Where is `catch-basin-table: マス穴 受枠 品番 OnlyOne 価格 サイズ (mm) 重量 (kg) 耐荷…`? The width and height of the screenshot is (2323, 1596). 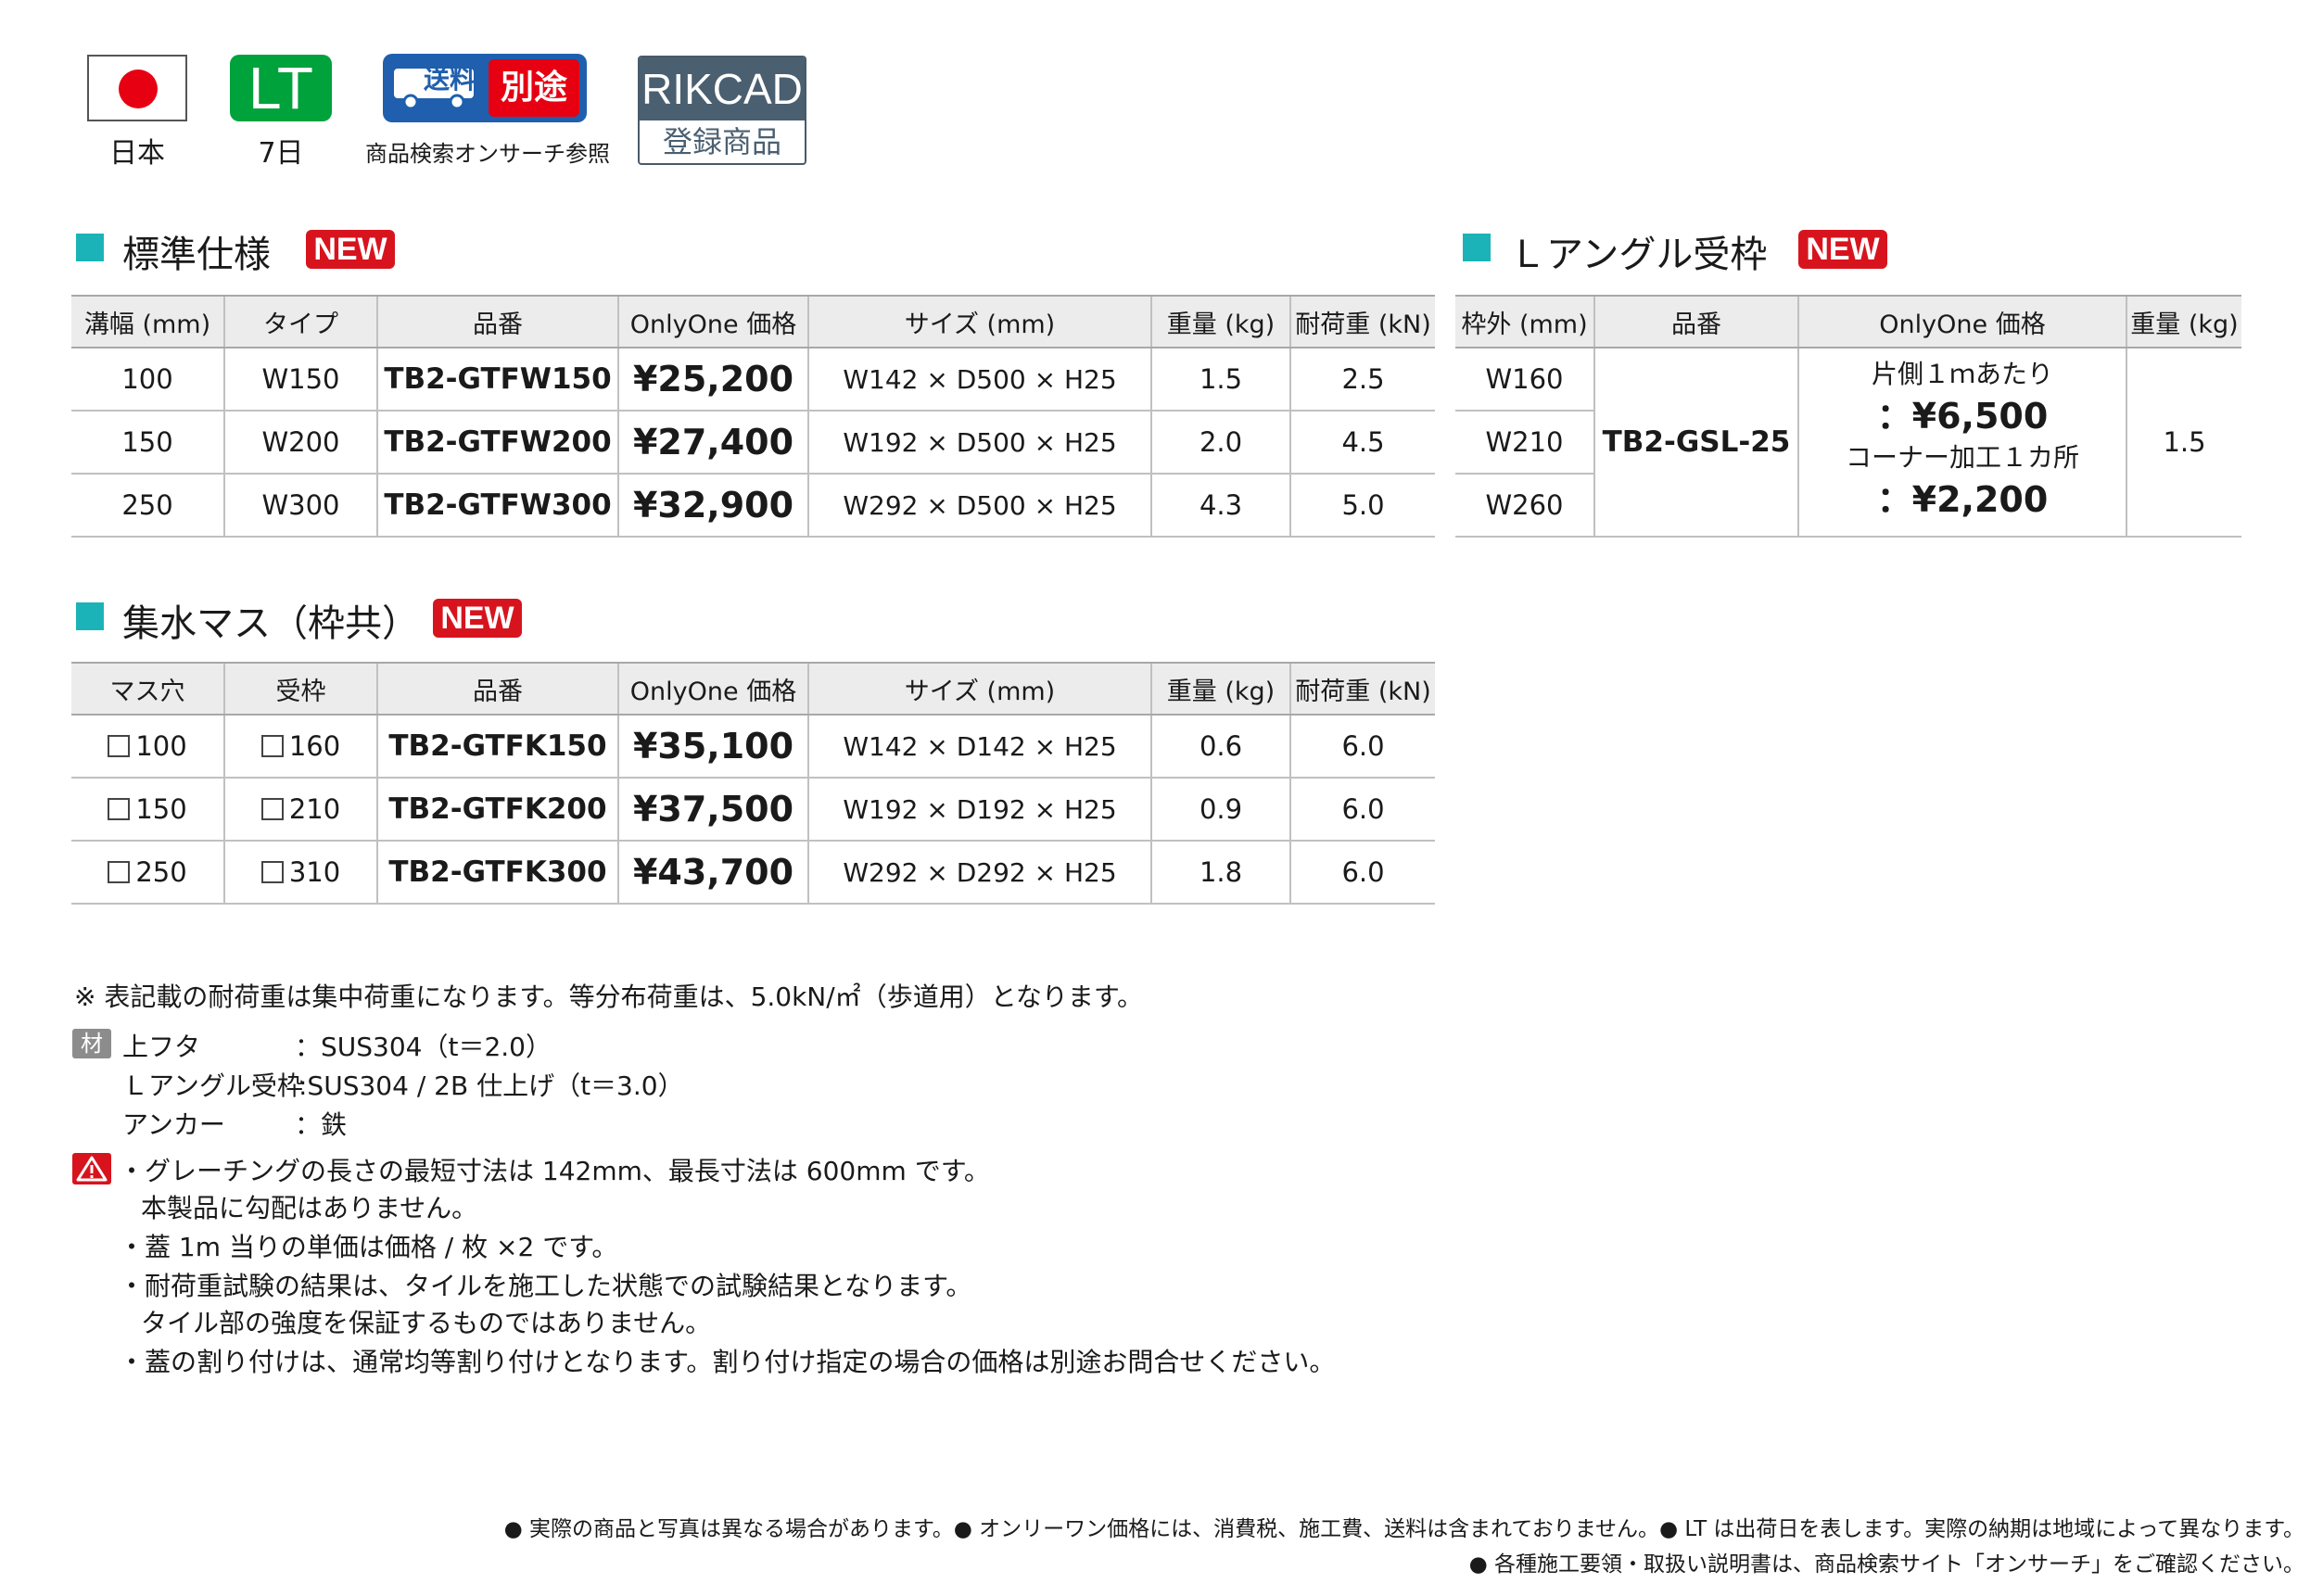
catch-basin-table: マス穴 受枠 品番 OnlyOne 価格 サイズ (mm) 重量 (kg) 耐荷… is located at coordinates (753, 784).